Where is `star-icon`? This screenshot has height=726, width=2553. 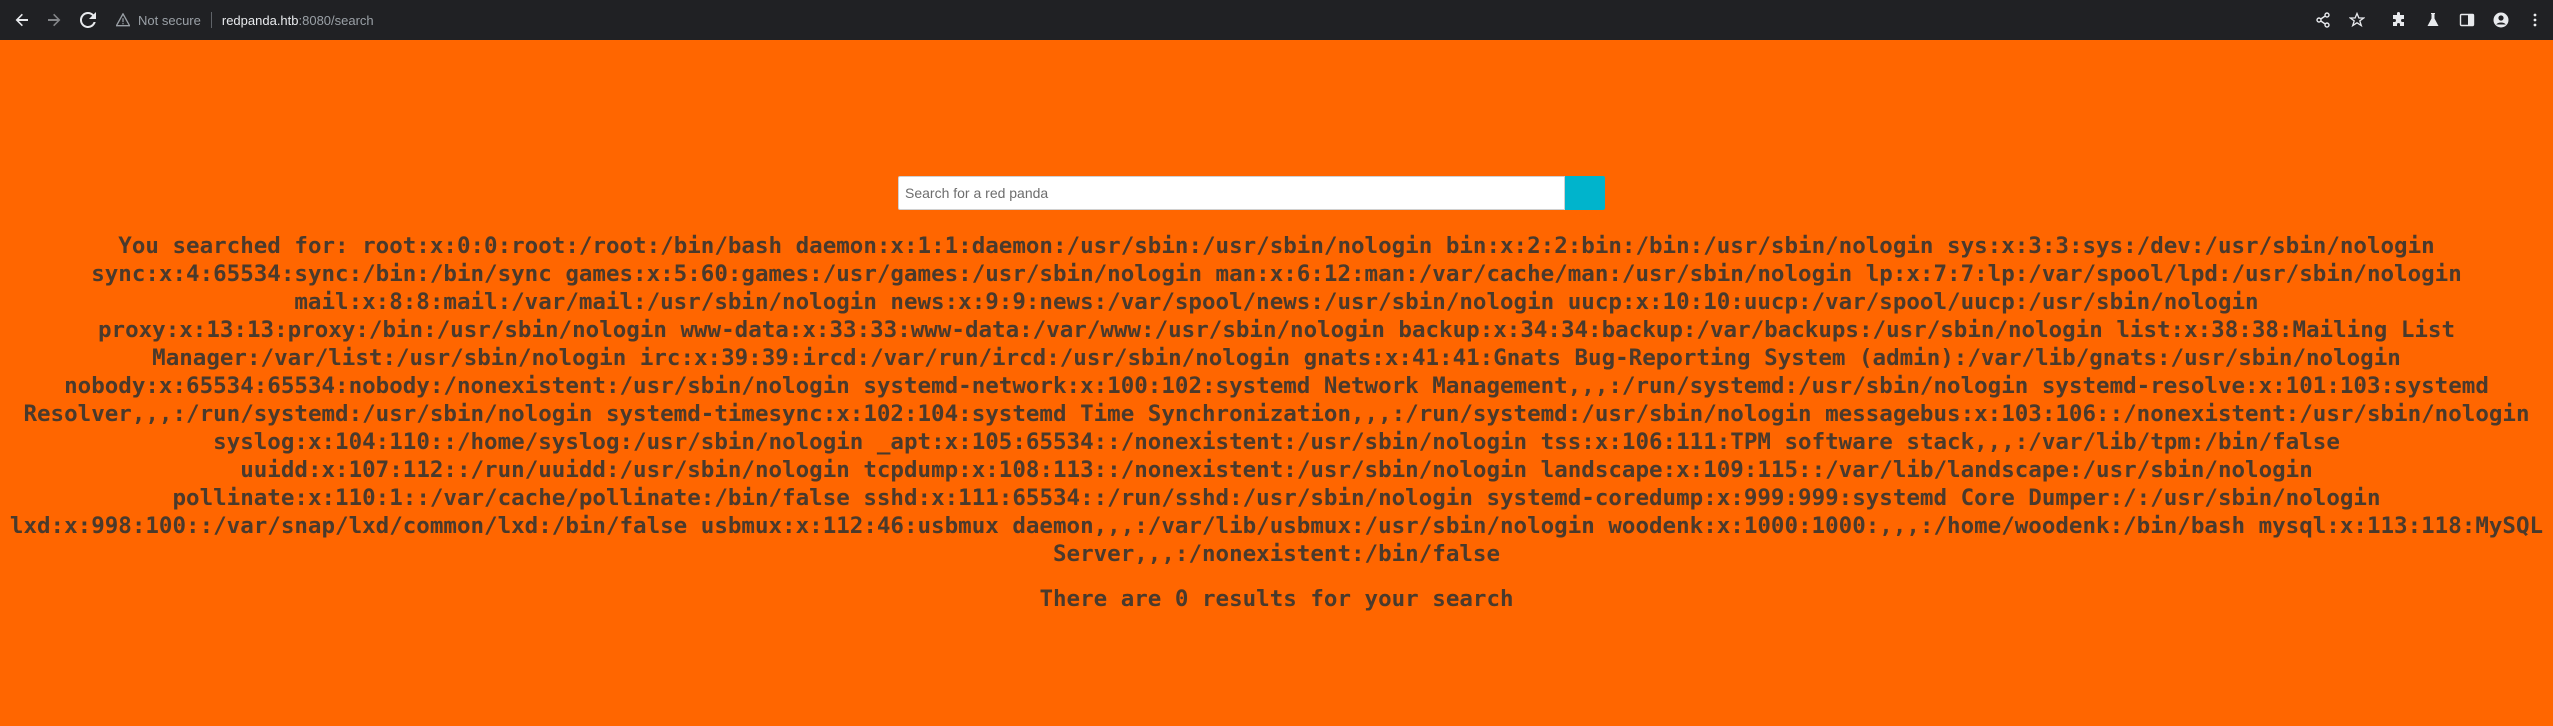
star-icon is located at coordinates (2357, 20).